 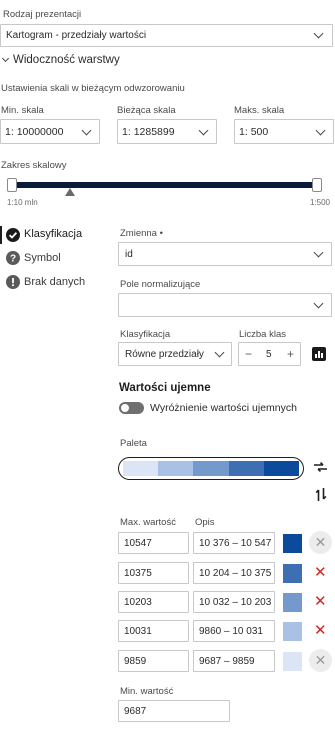 I want to click on scale-range-slider: 1:10 mln 1:500, so click(x=168, y=191).